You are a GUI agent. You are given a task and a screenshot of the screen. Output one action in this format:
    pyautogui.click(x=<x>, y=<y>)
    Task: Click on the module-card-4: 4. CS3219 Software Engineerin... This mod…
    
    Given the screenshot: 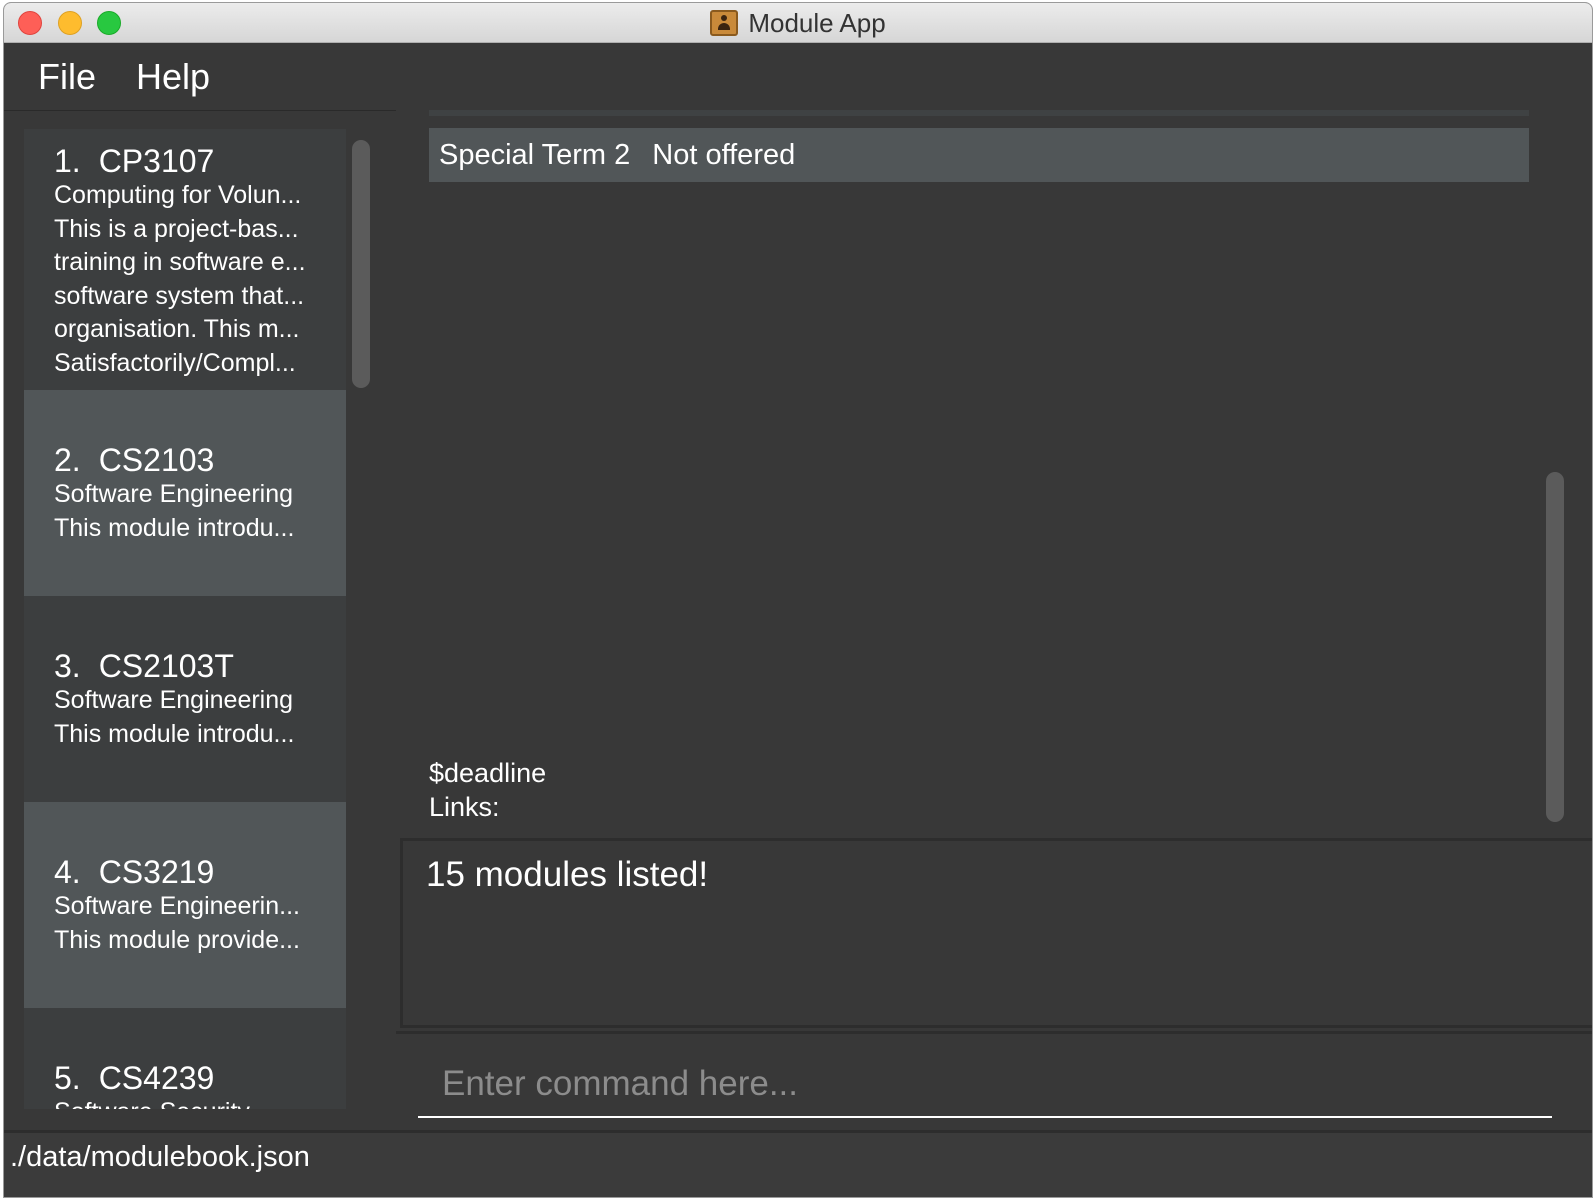 What is the action you would take?
    pyautogui.click(x=185, y=905)
    